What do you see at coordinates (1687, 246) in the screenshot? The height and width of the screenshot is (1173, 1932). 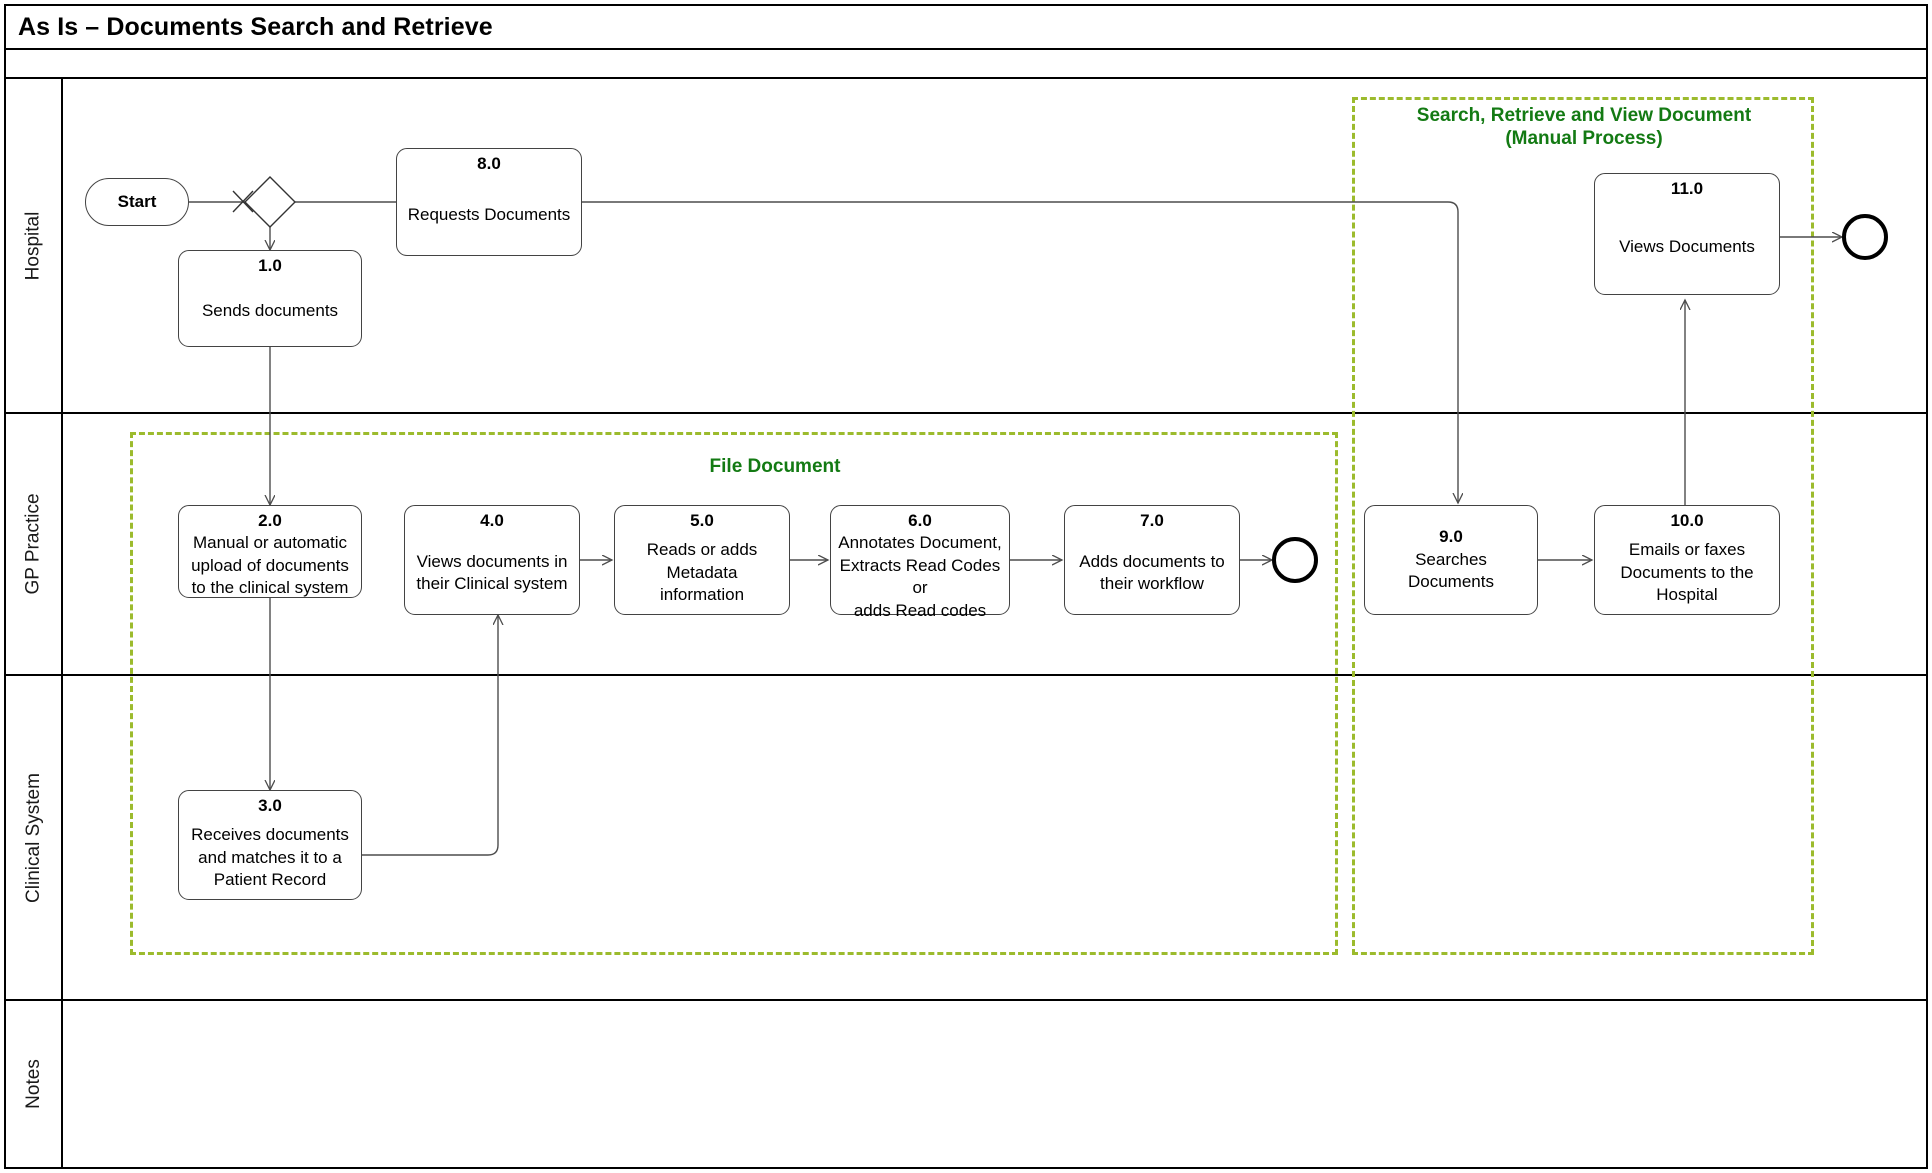 I see `task-11-0-label: Views Documents` at bounding box center [1687, 246].